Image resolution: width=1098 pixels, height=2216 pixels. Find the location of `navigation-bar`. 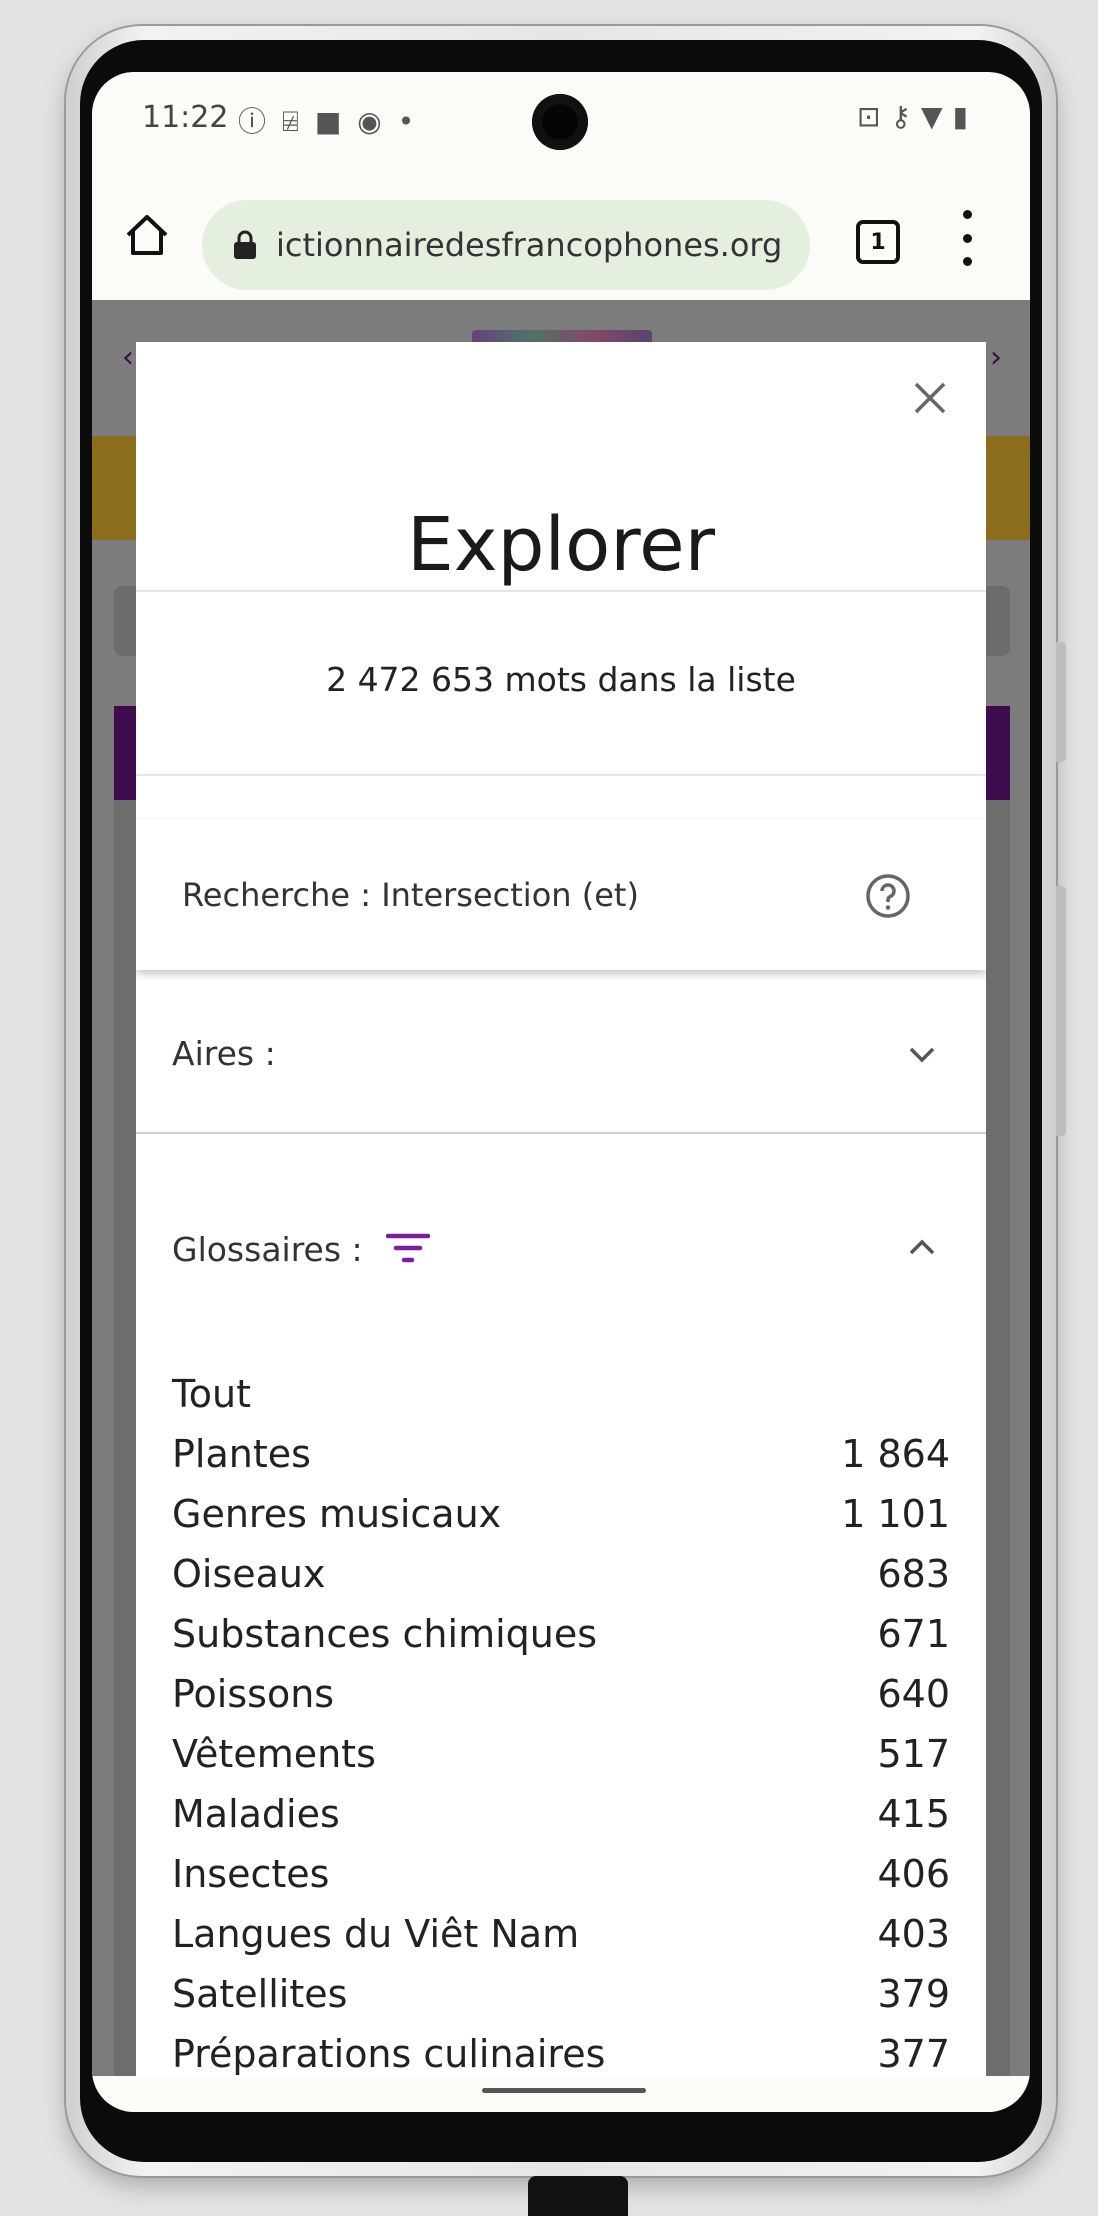

navigation-bar is located at coordinates (561, 2094).